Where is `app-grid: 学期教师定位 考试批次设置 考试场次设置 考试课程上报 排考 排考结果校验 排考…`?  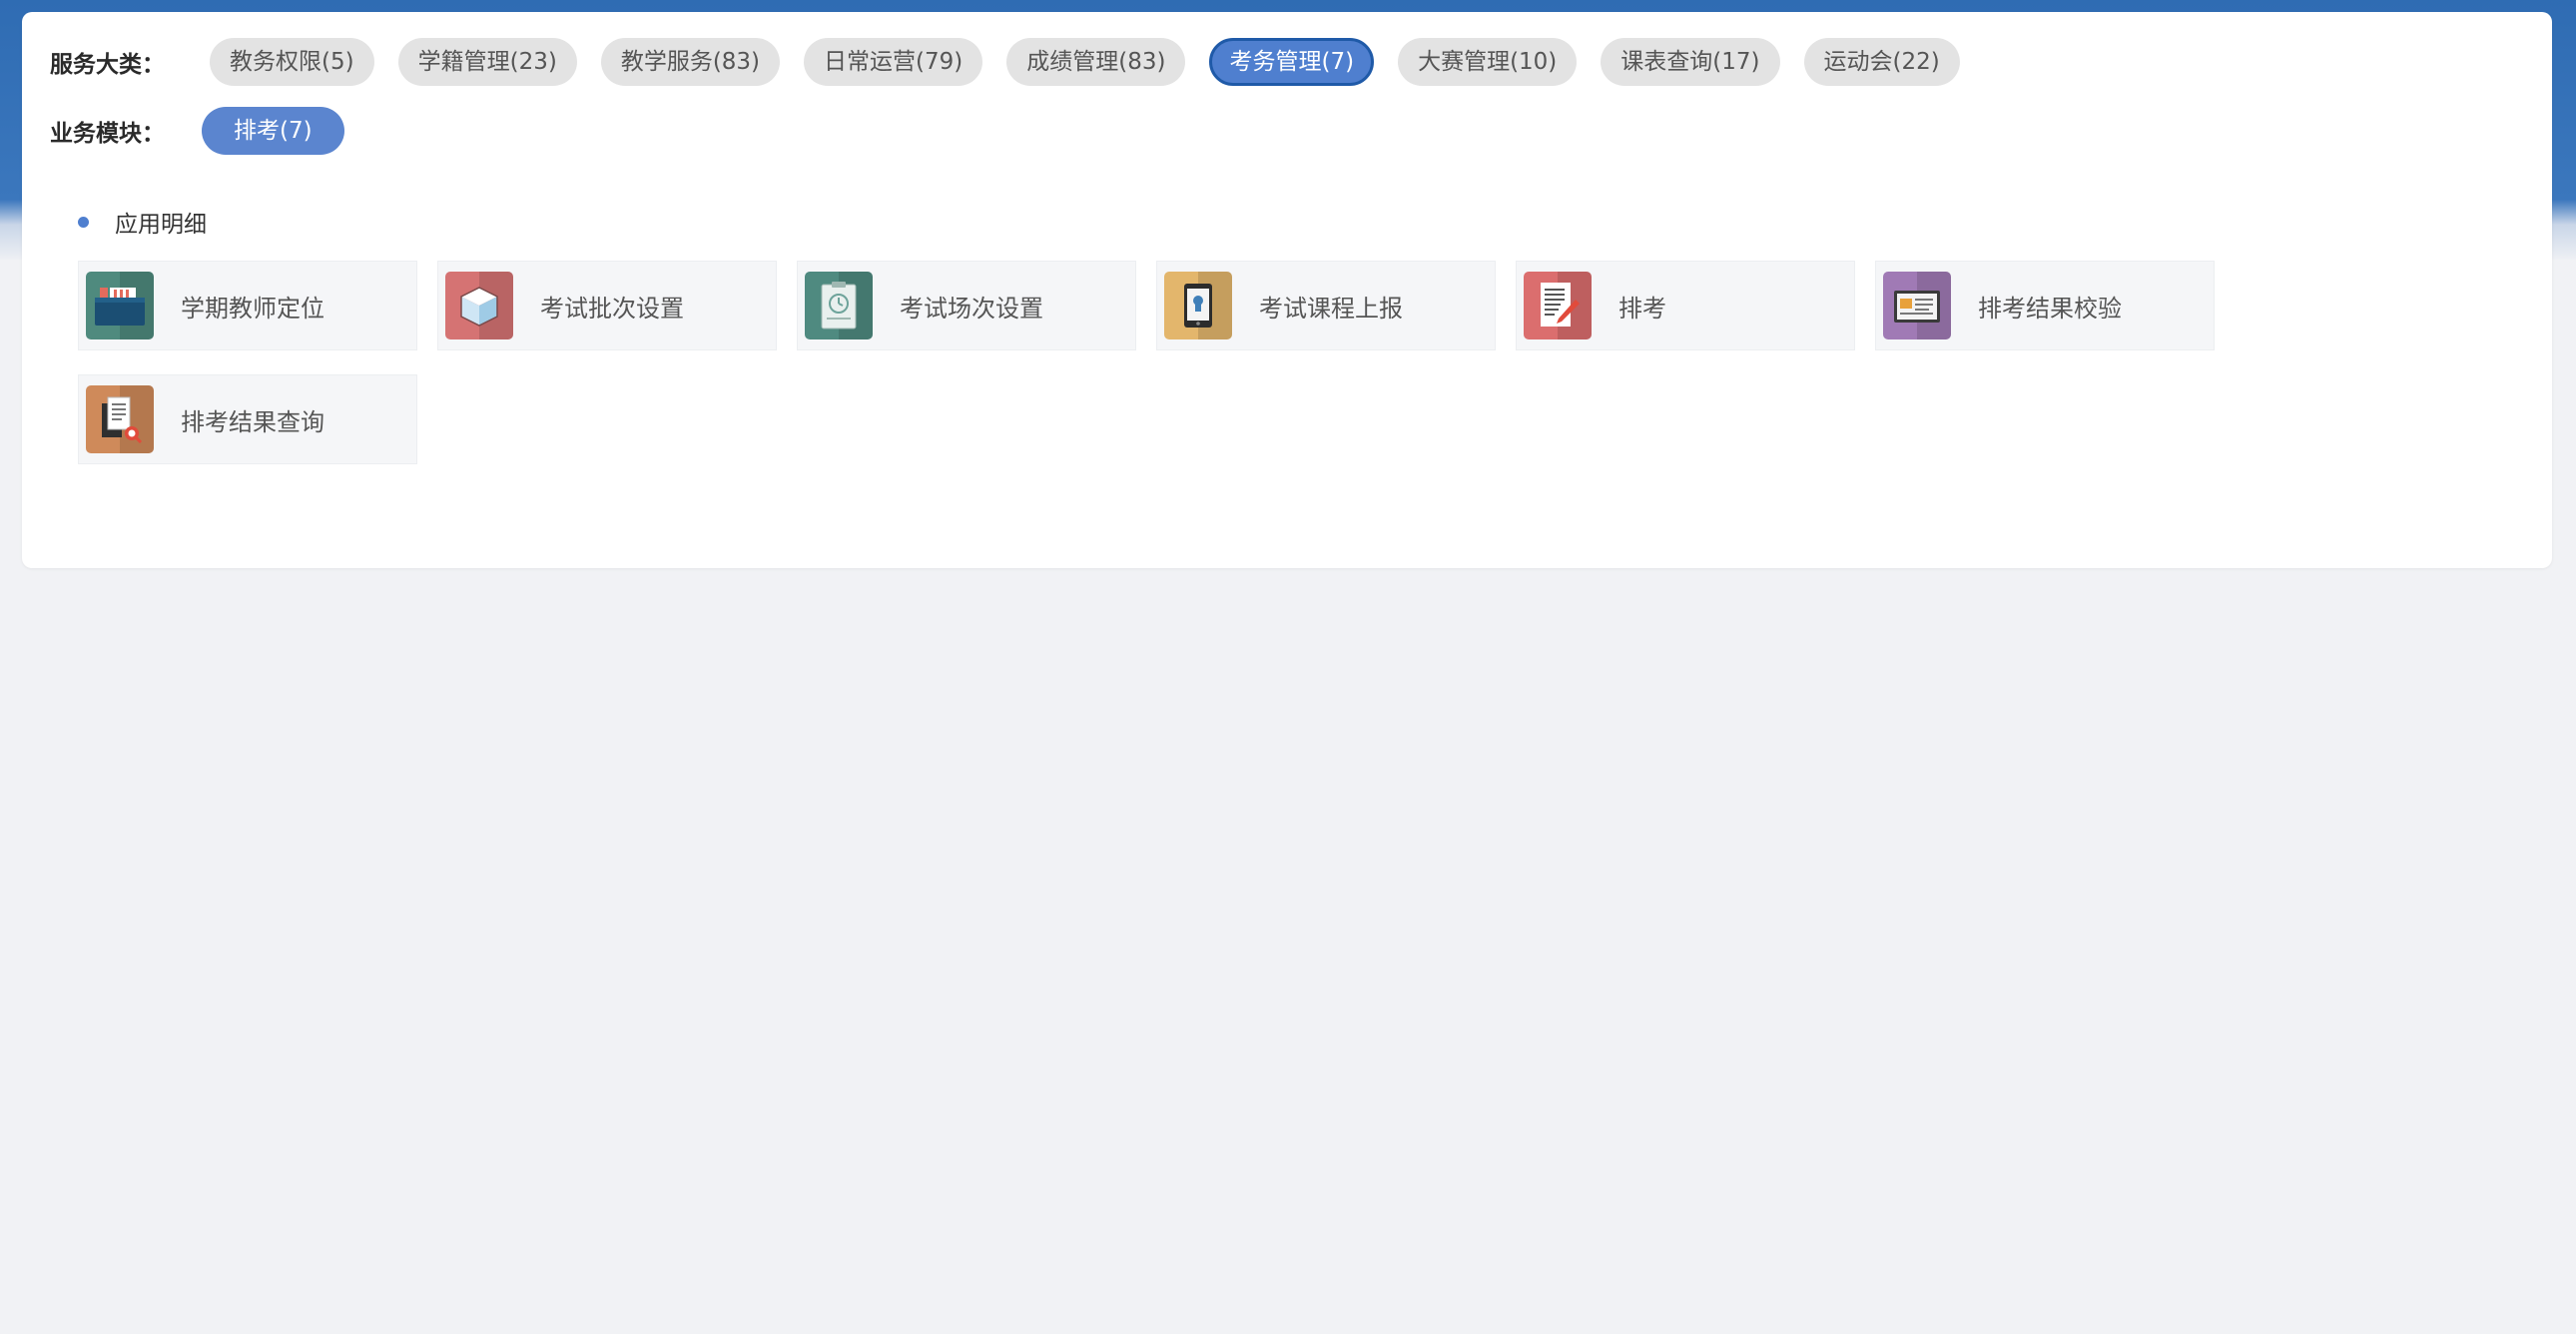 app-grid: 学期教师定位 考试批次设置 考试场次设置 考试课程上报 排考 排考结果校验 排考… is located at coordinates (1146, 362).